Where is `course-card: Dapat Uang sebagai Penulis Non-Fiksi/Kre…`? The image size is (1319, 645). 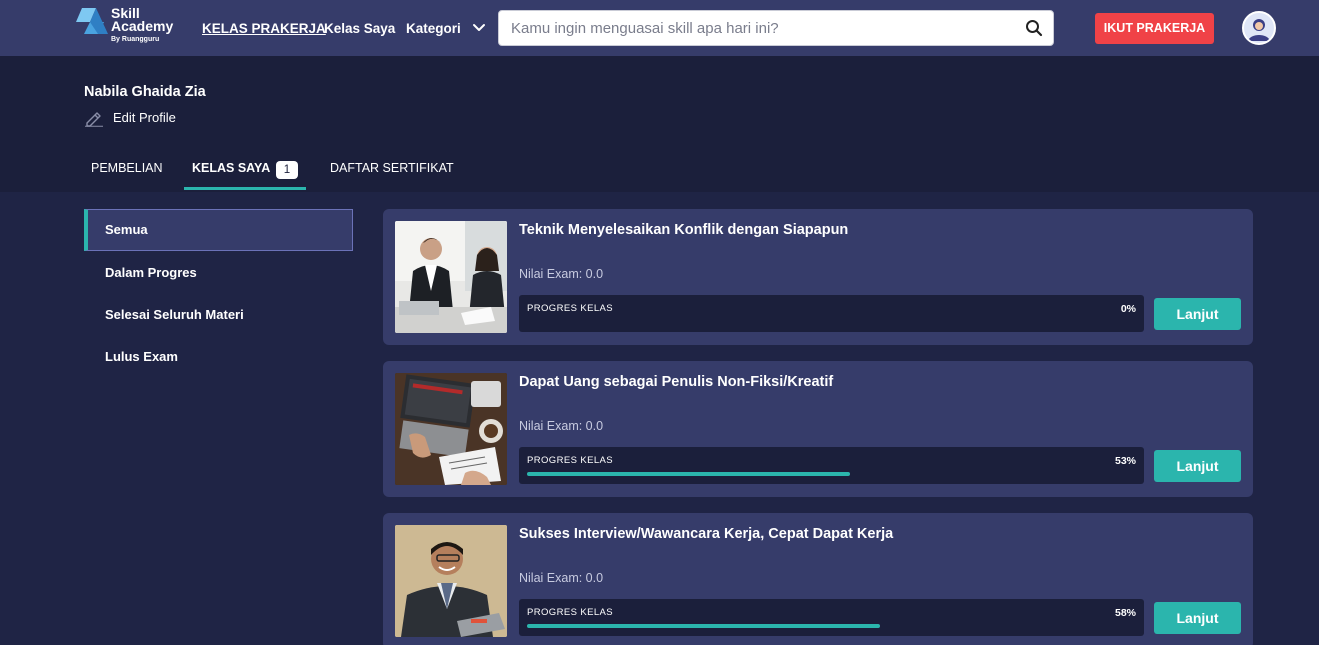
course-card: Dapat Uang sebagai Penulis Non-Fiksi/Kre… is located at coordinates (818, 429).